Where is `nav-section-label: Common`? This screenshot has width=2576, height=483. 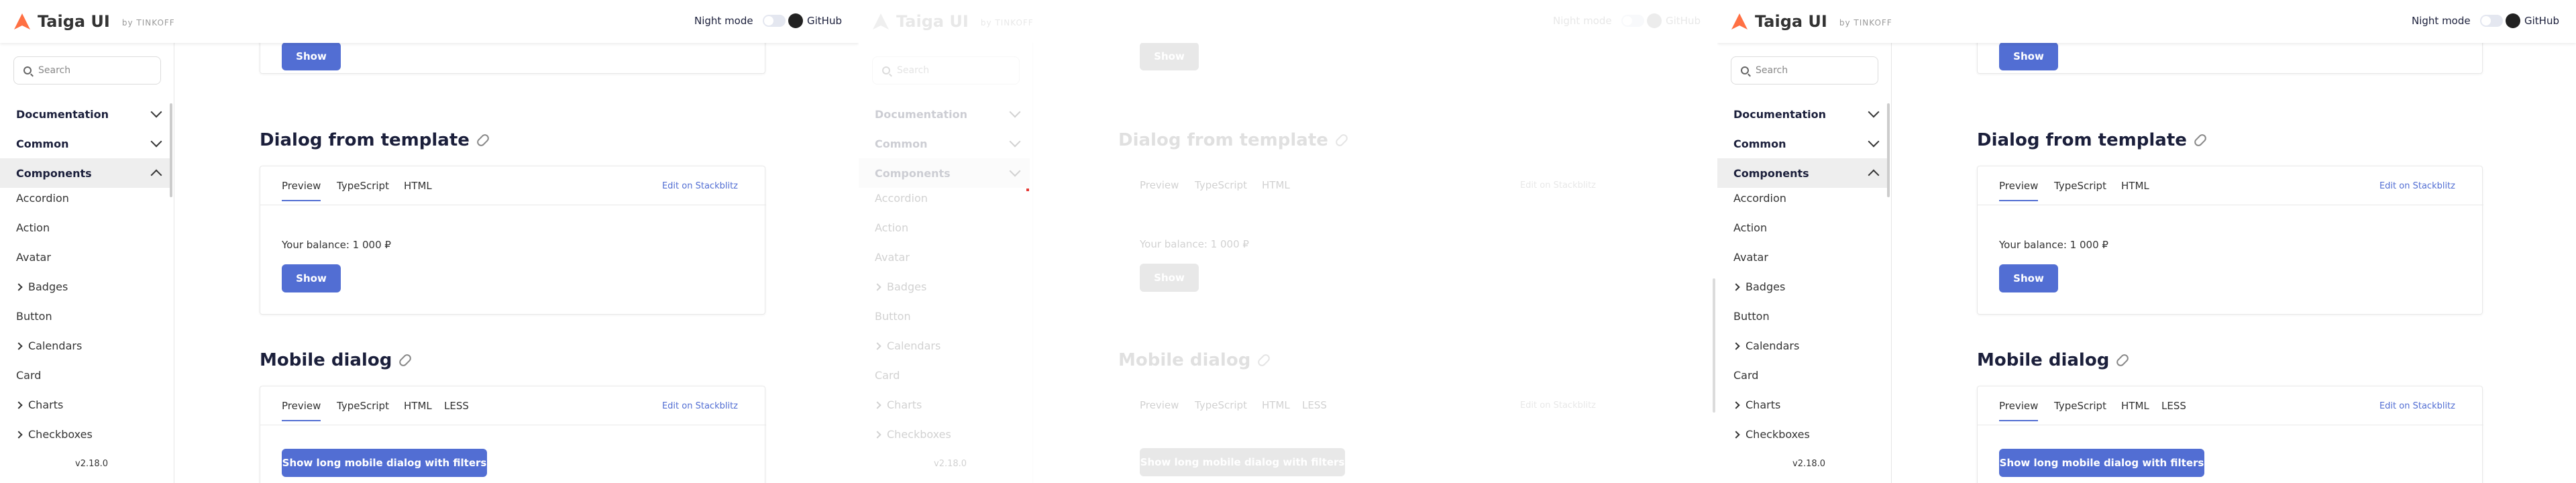
nav-section-label: Common is located at coordinates (1759, 143).